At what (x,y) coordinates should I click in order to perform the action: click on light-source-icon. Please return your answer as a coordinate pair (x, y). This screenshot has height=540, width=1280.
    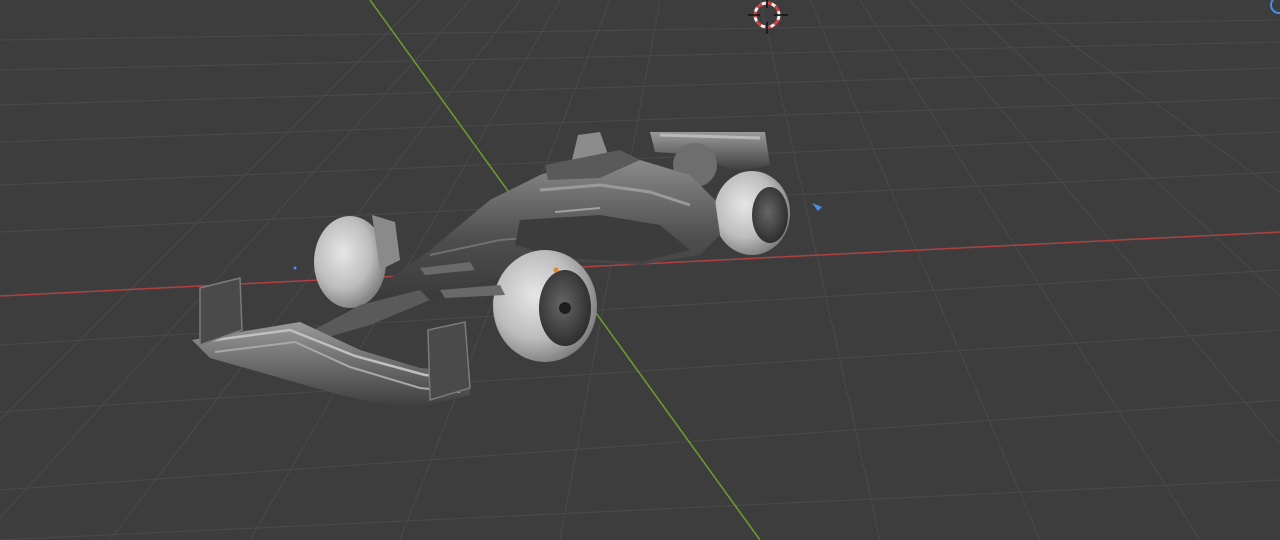
    Looking at the image, I should click on (817, 207).